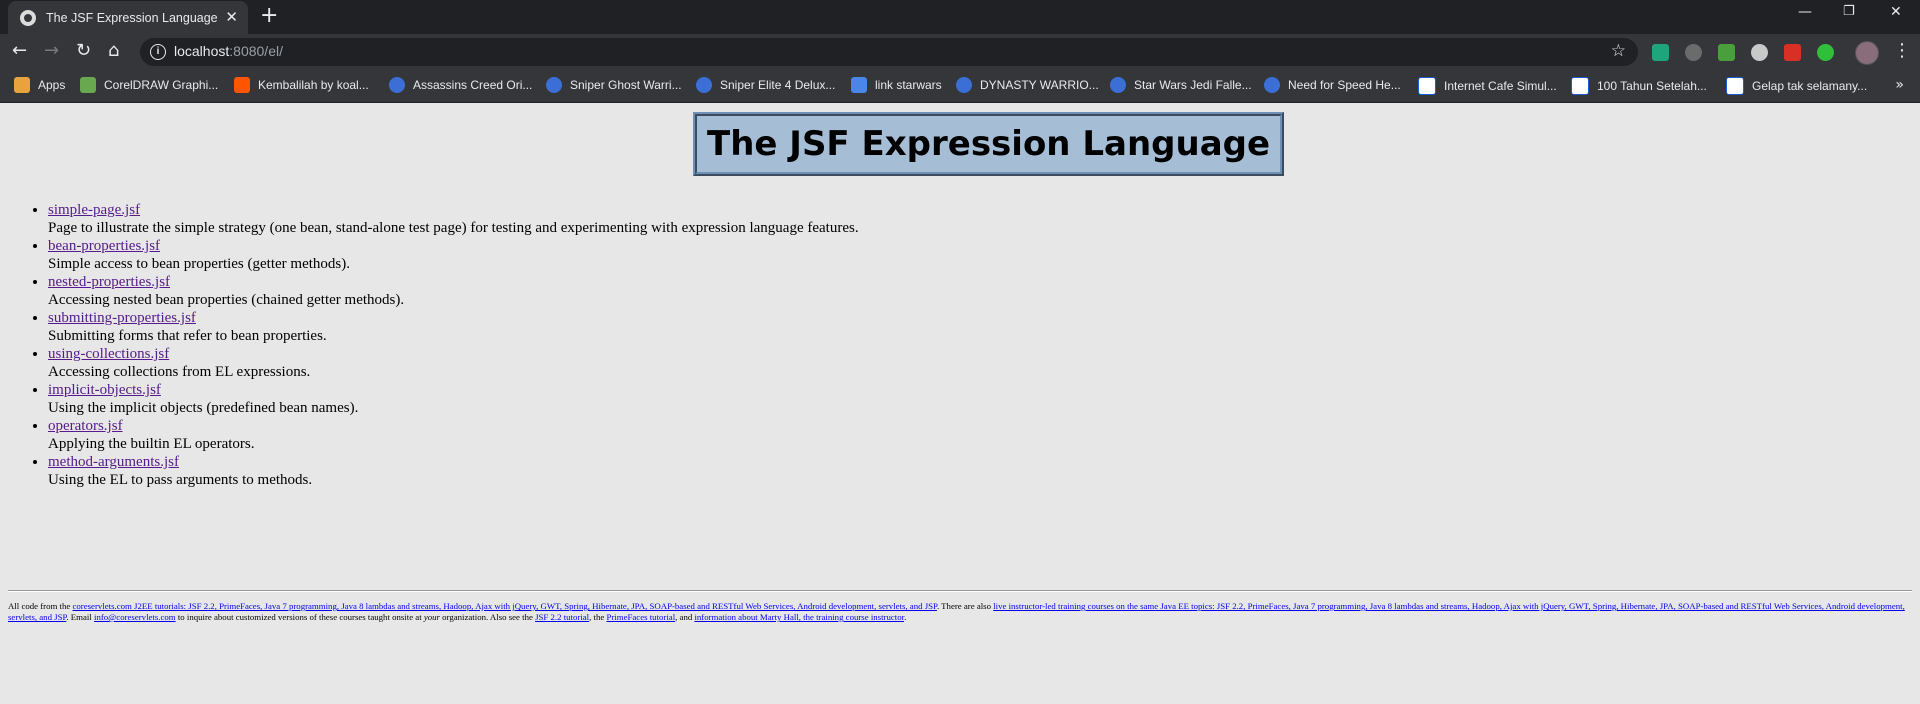 The image size is (1920, 704). Describe the element at coordinates (1726, 52) in the screenshot. I see `extension-leaf-icon` at that location.